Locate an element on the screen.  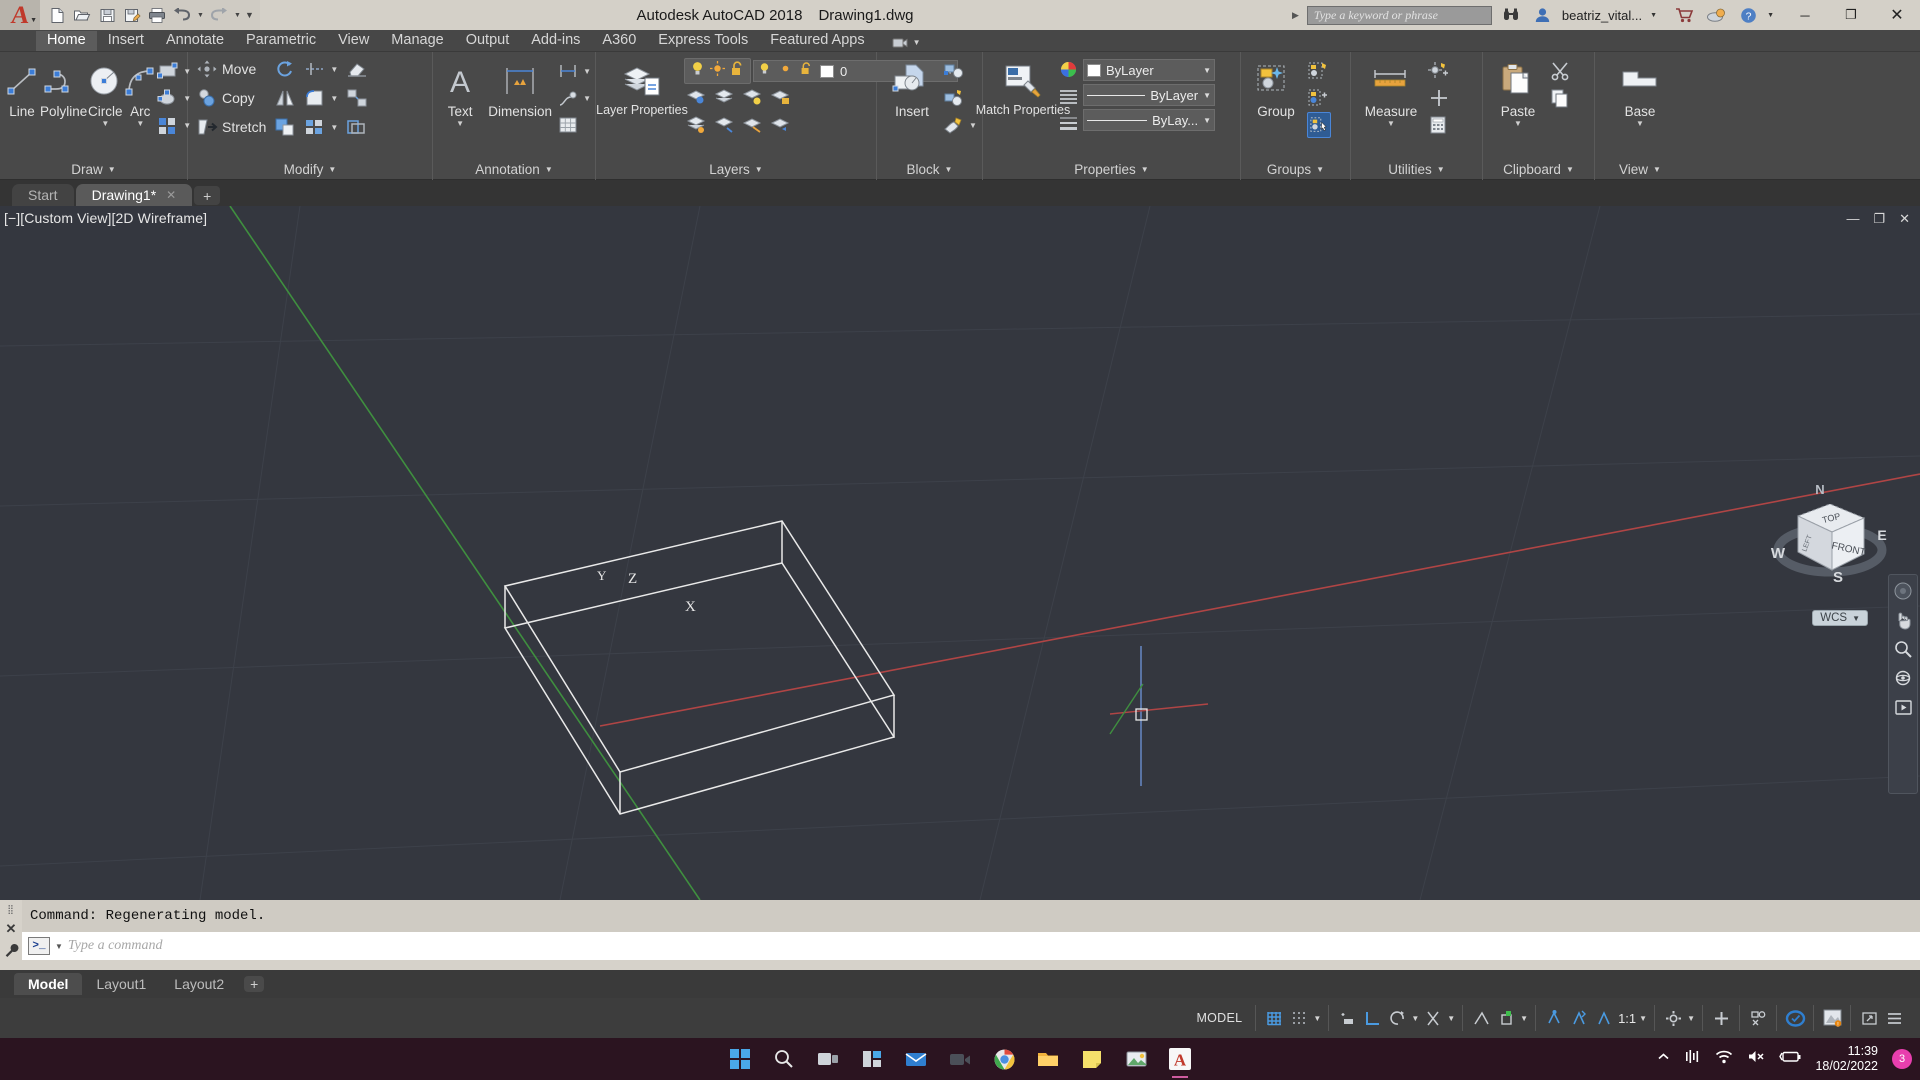
base-view-button: Base ▼ is located at coordinates (1640, 92).